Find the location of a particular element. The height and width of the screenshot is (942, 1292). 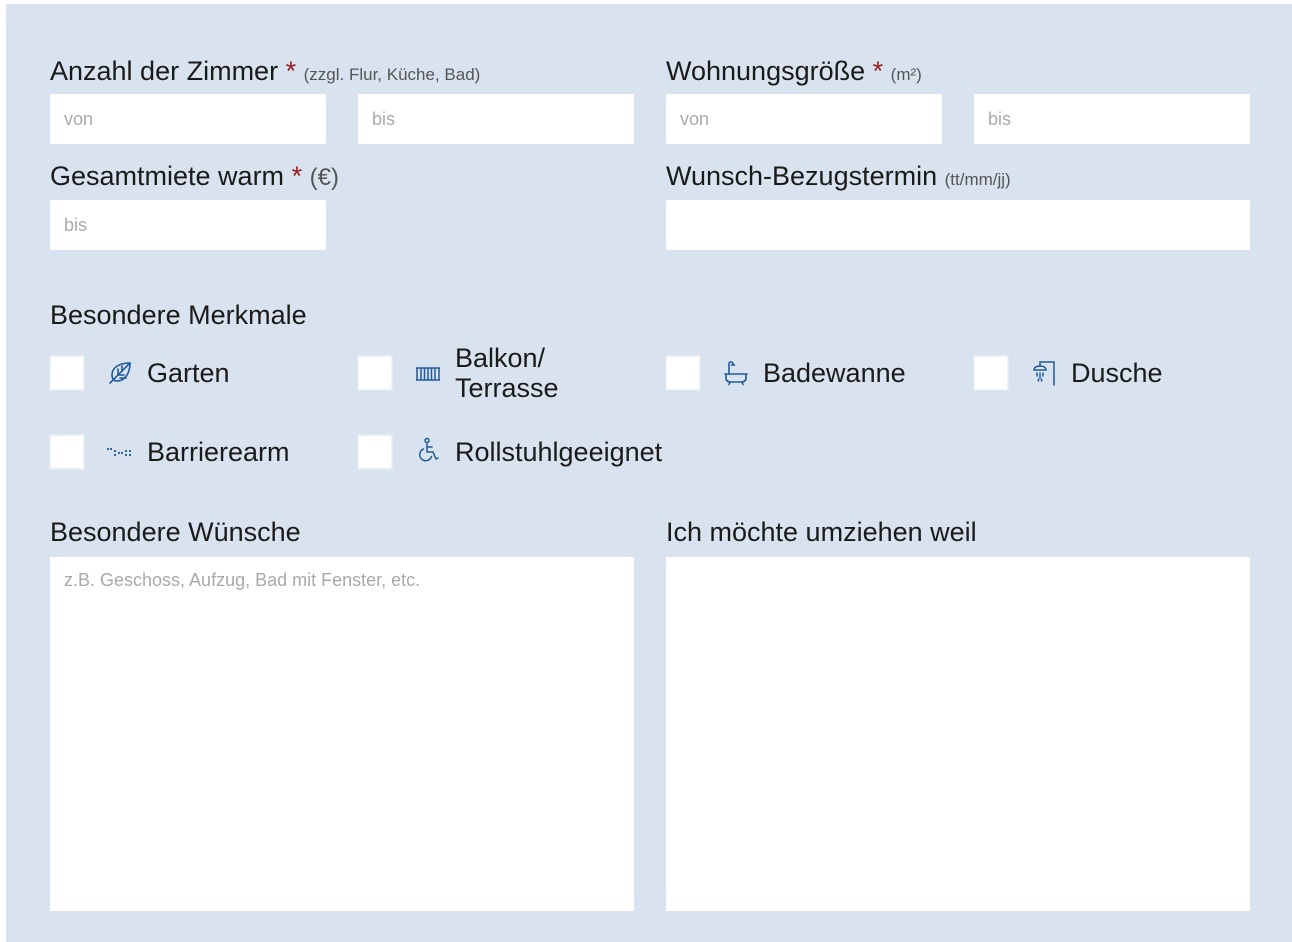

move-date-input is located at coordinates (958, 225).